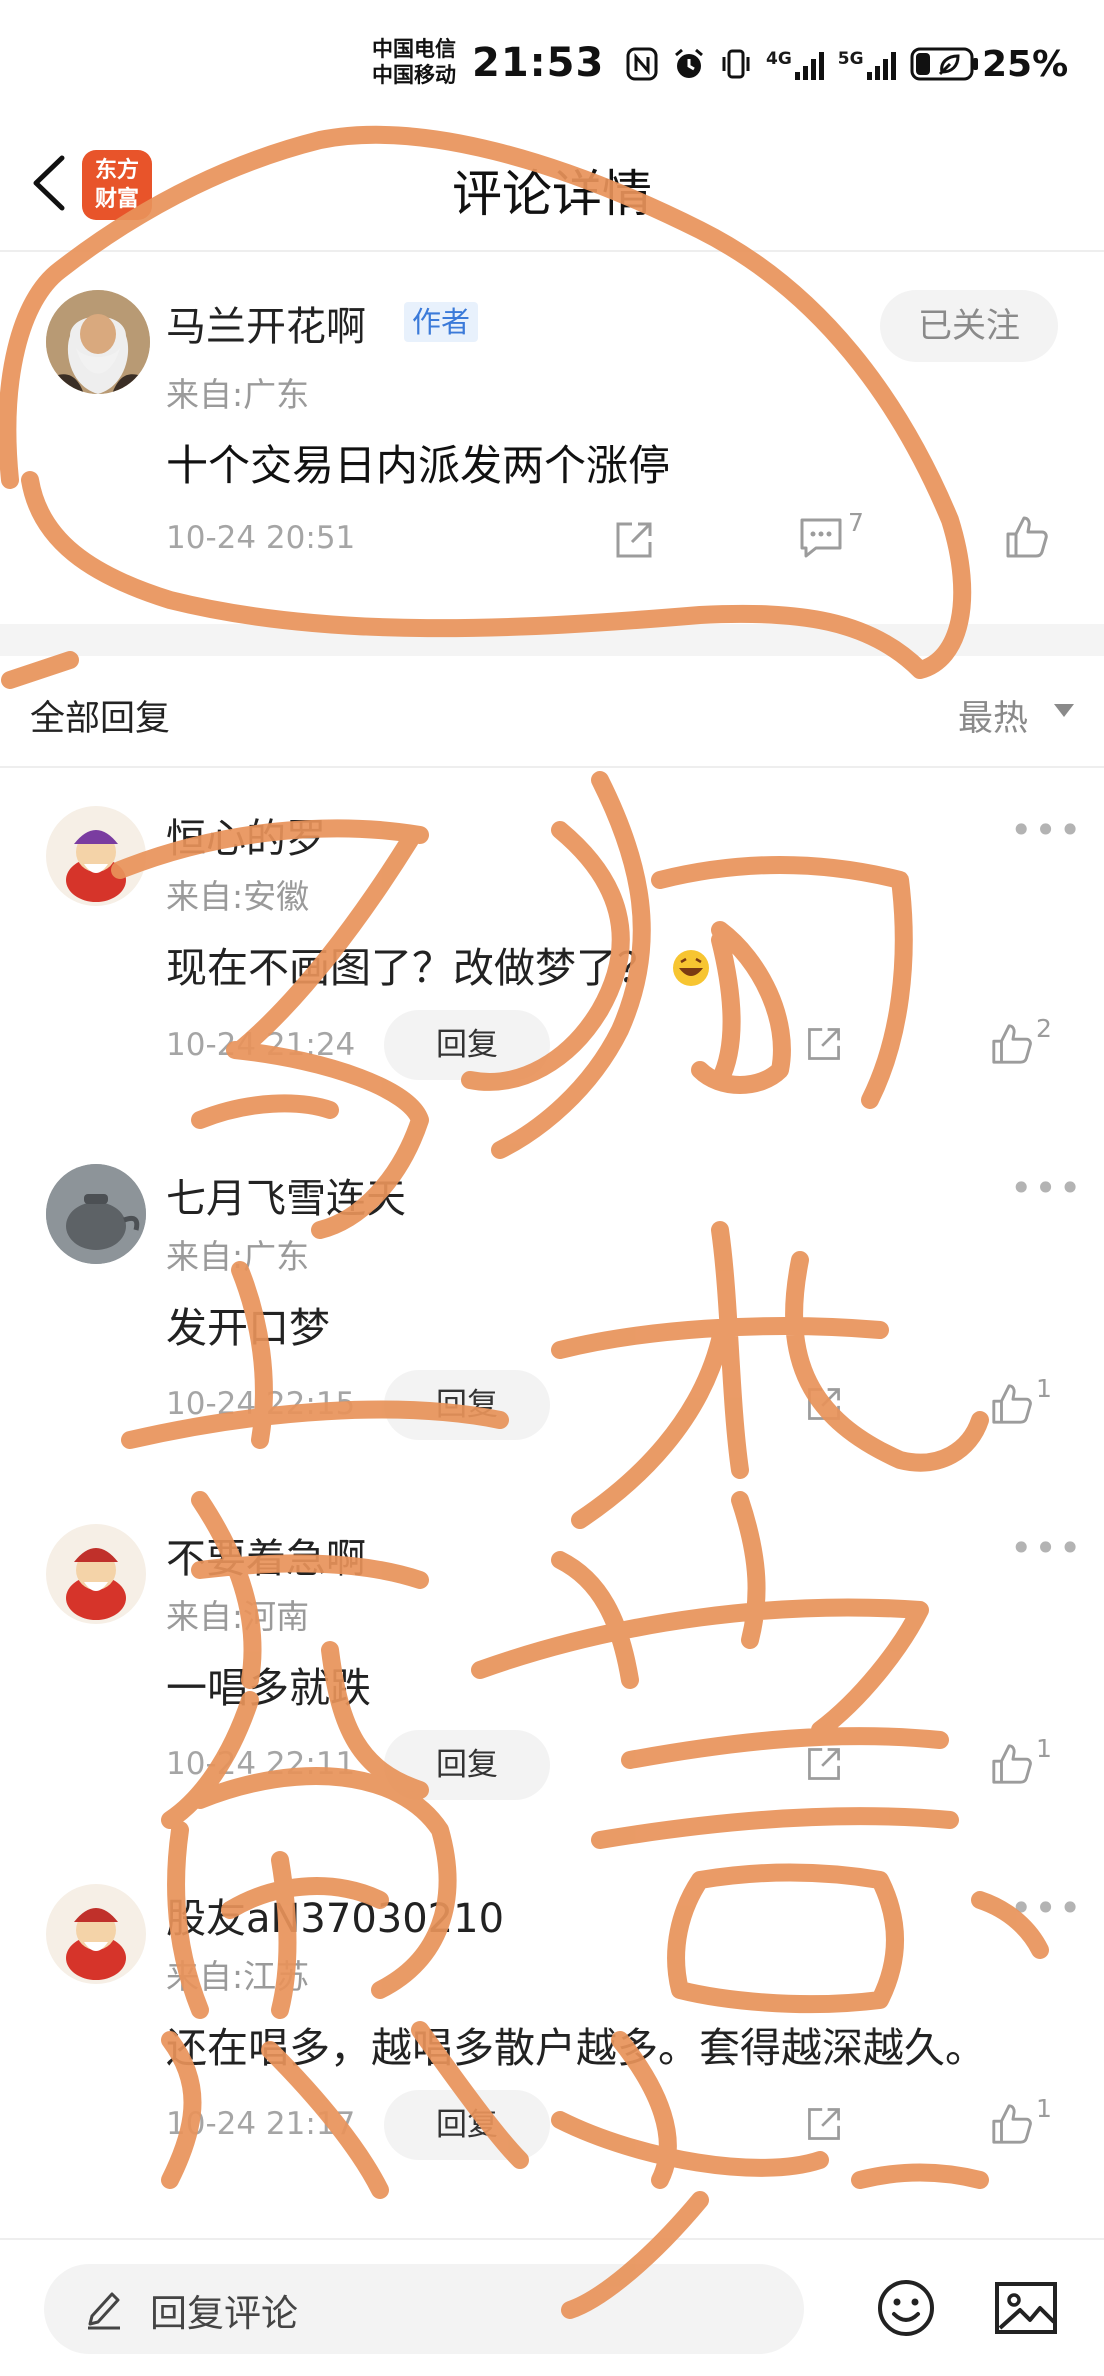  Describe the element at coordinates (261, 1404) in the screenshot. I see `reply-time: 10-24 22:15` at that location.